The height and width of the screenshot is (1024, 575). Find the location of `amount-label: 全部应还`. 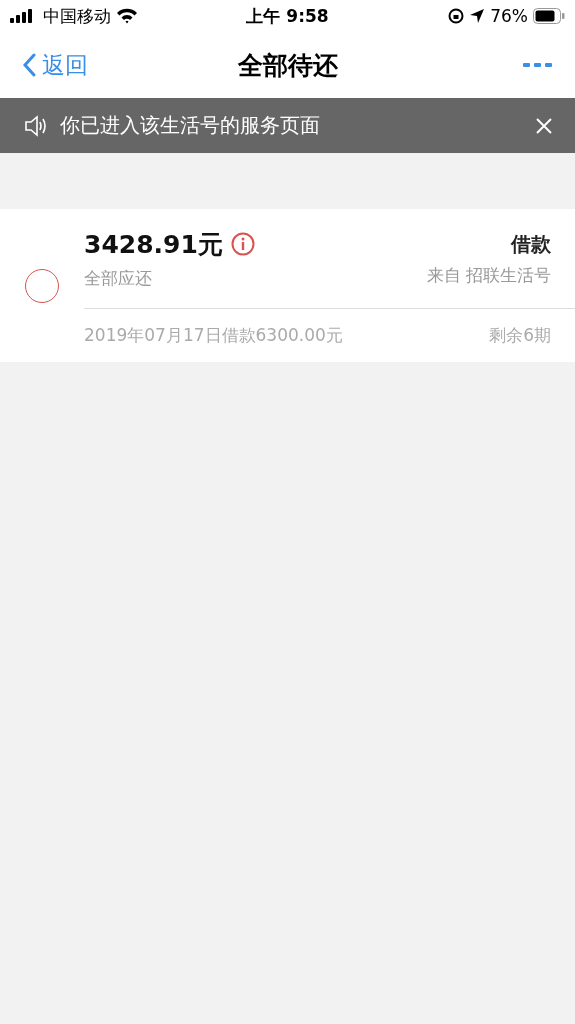

amount-label: 全部应还 is located at coordinates (118, 278).